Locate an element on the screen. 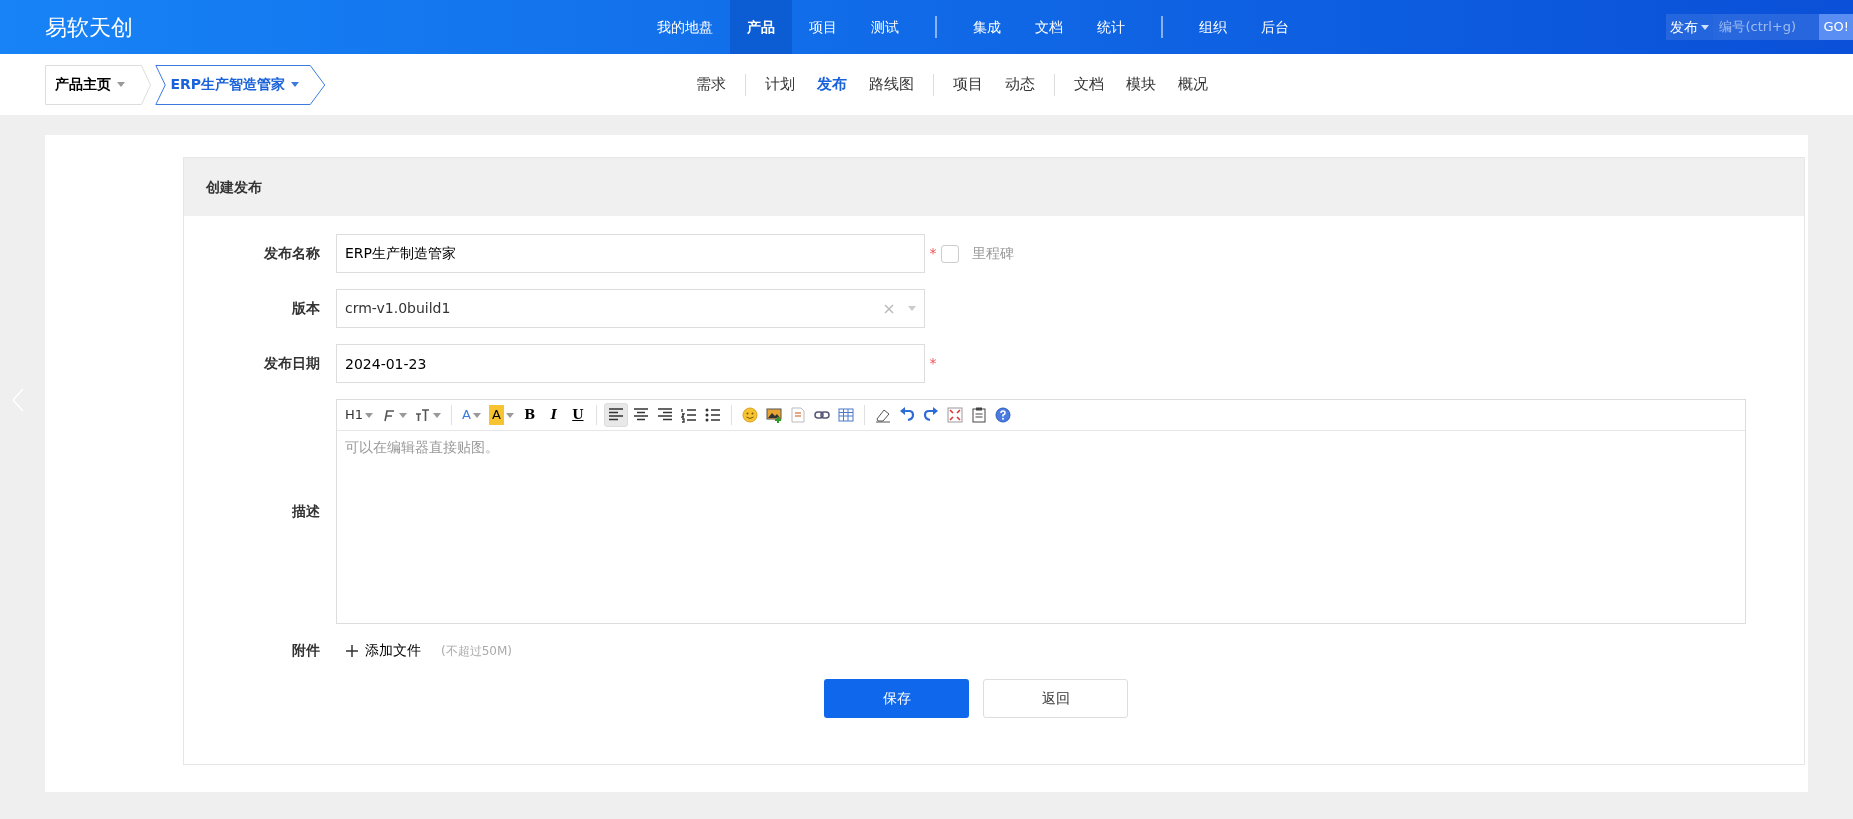 The height and width of the screenshot is (819, 1853). unordered-list-icon is located at coordinates (712, 415).